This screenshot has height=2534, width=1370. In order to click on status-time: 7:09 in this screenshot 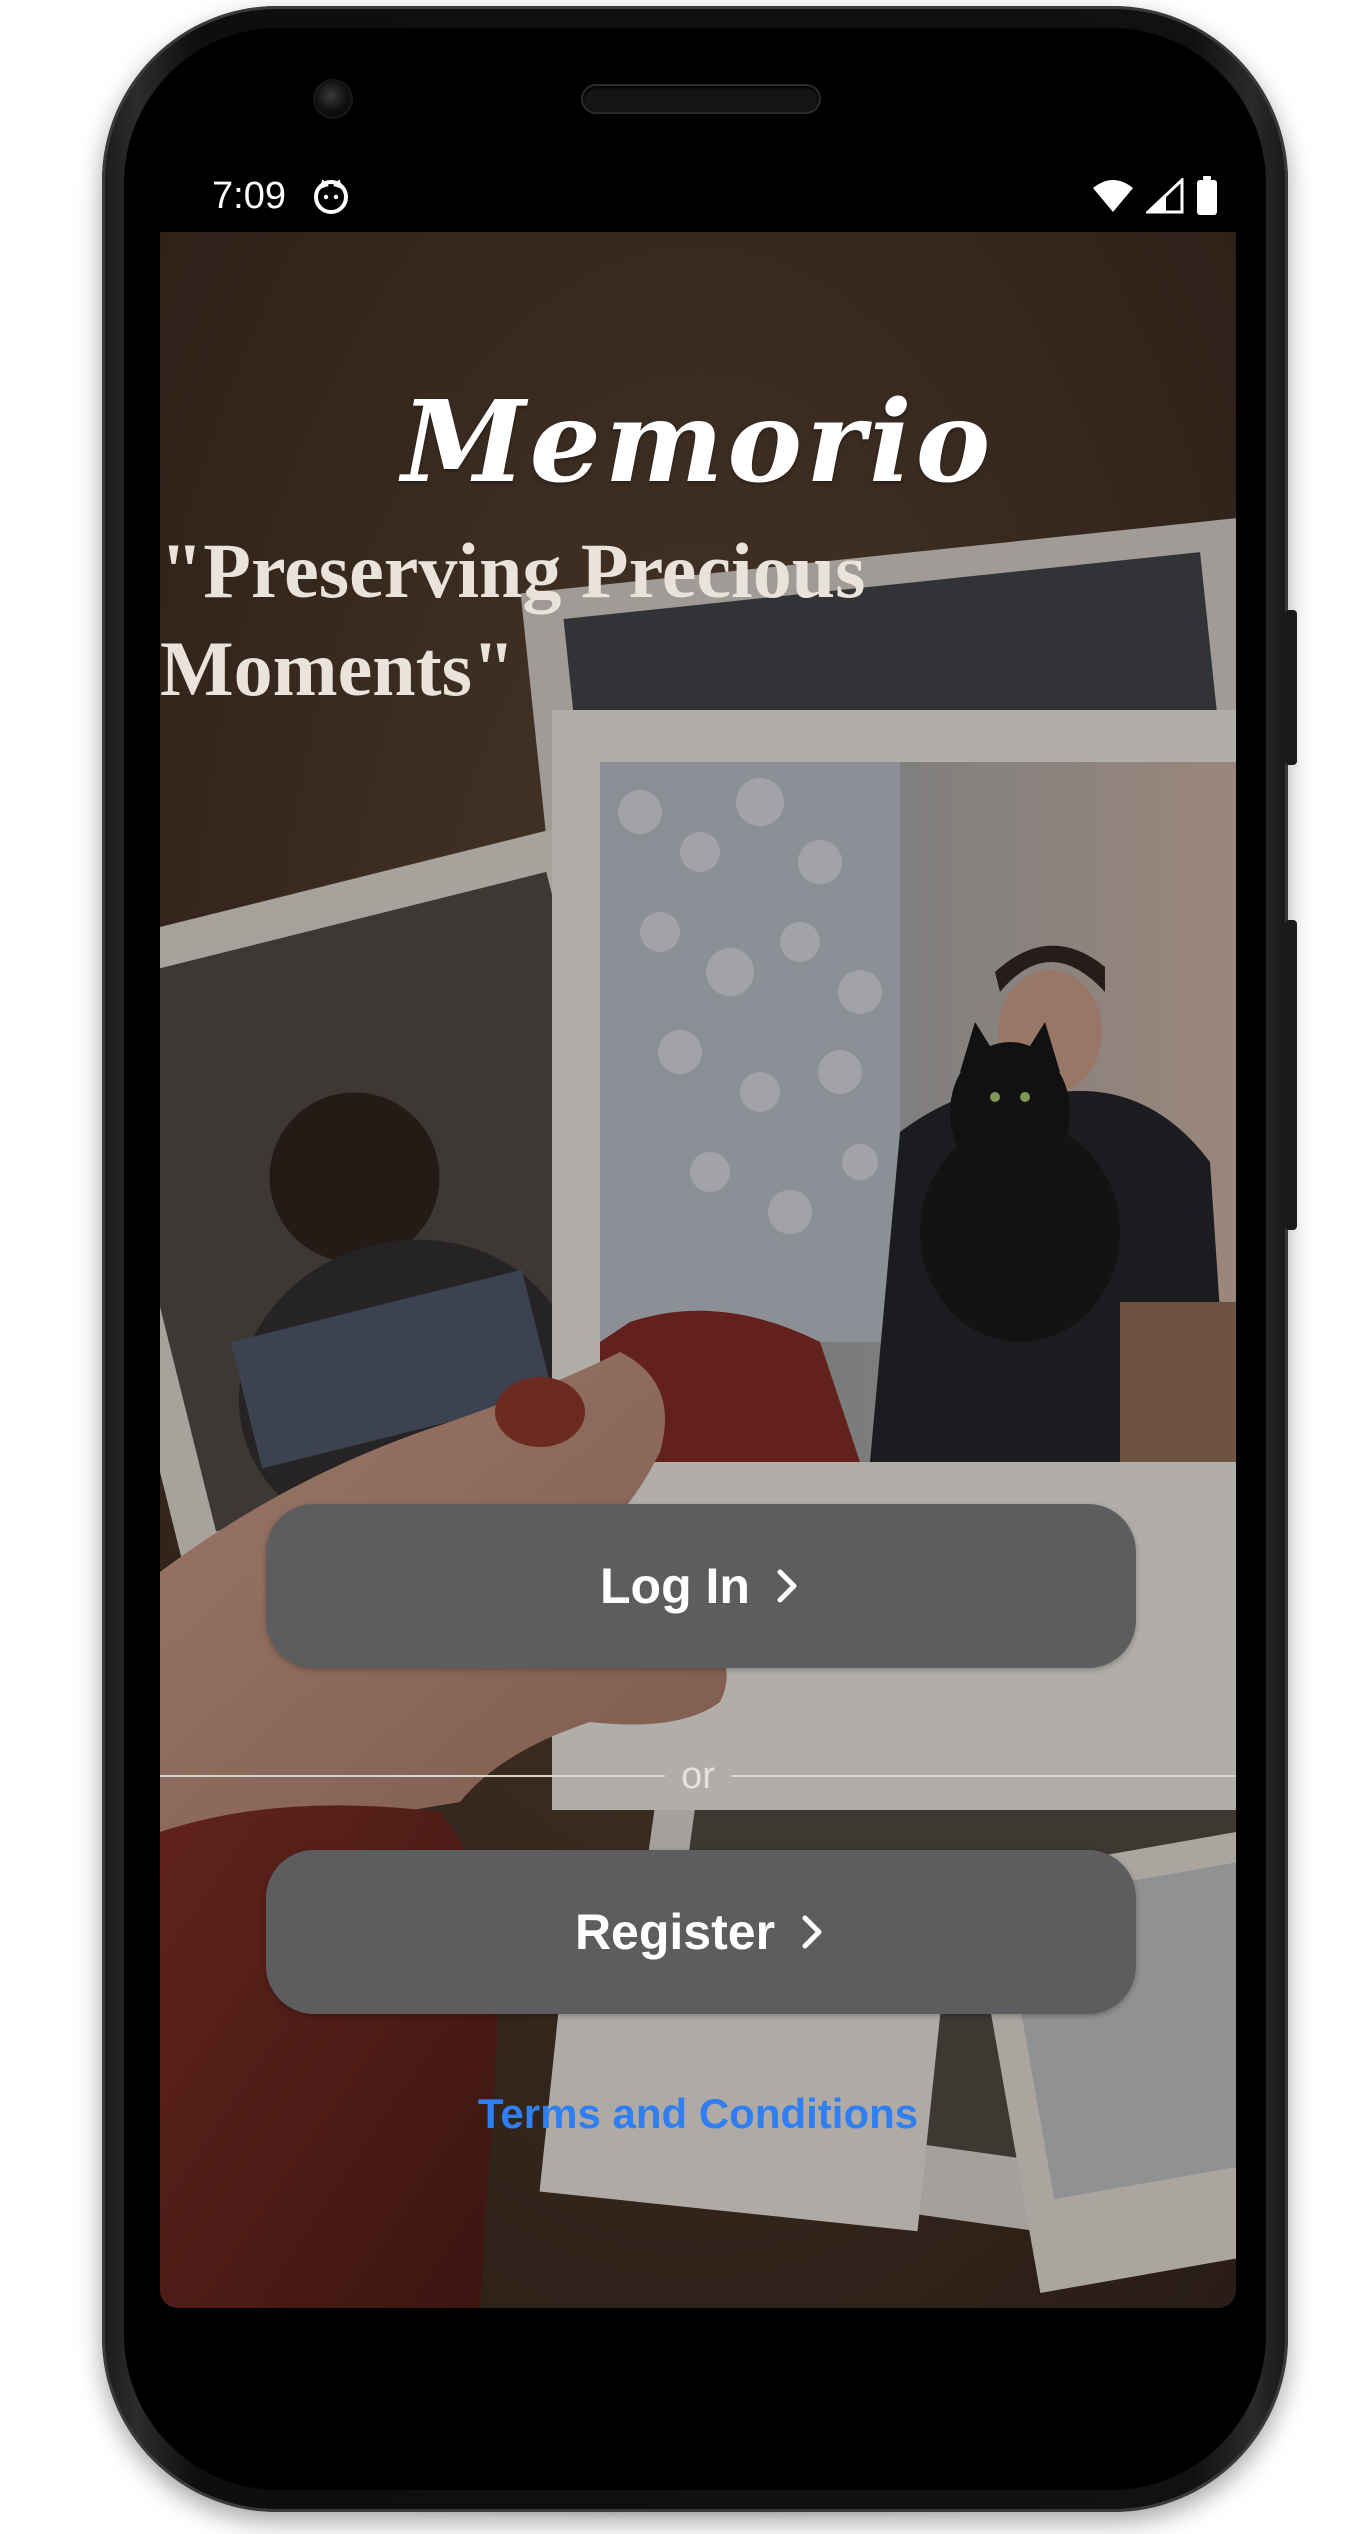, I will do `click(249, 195)`.